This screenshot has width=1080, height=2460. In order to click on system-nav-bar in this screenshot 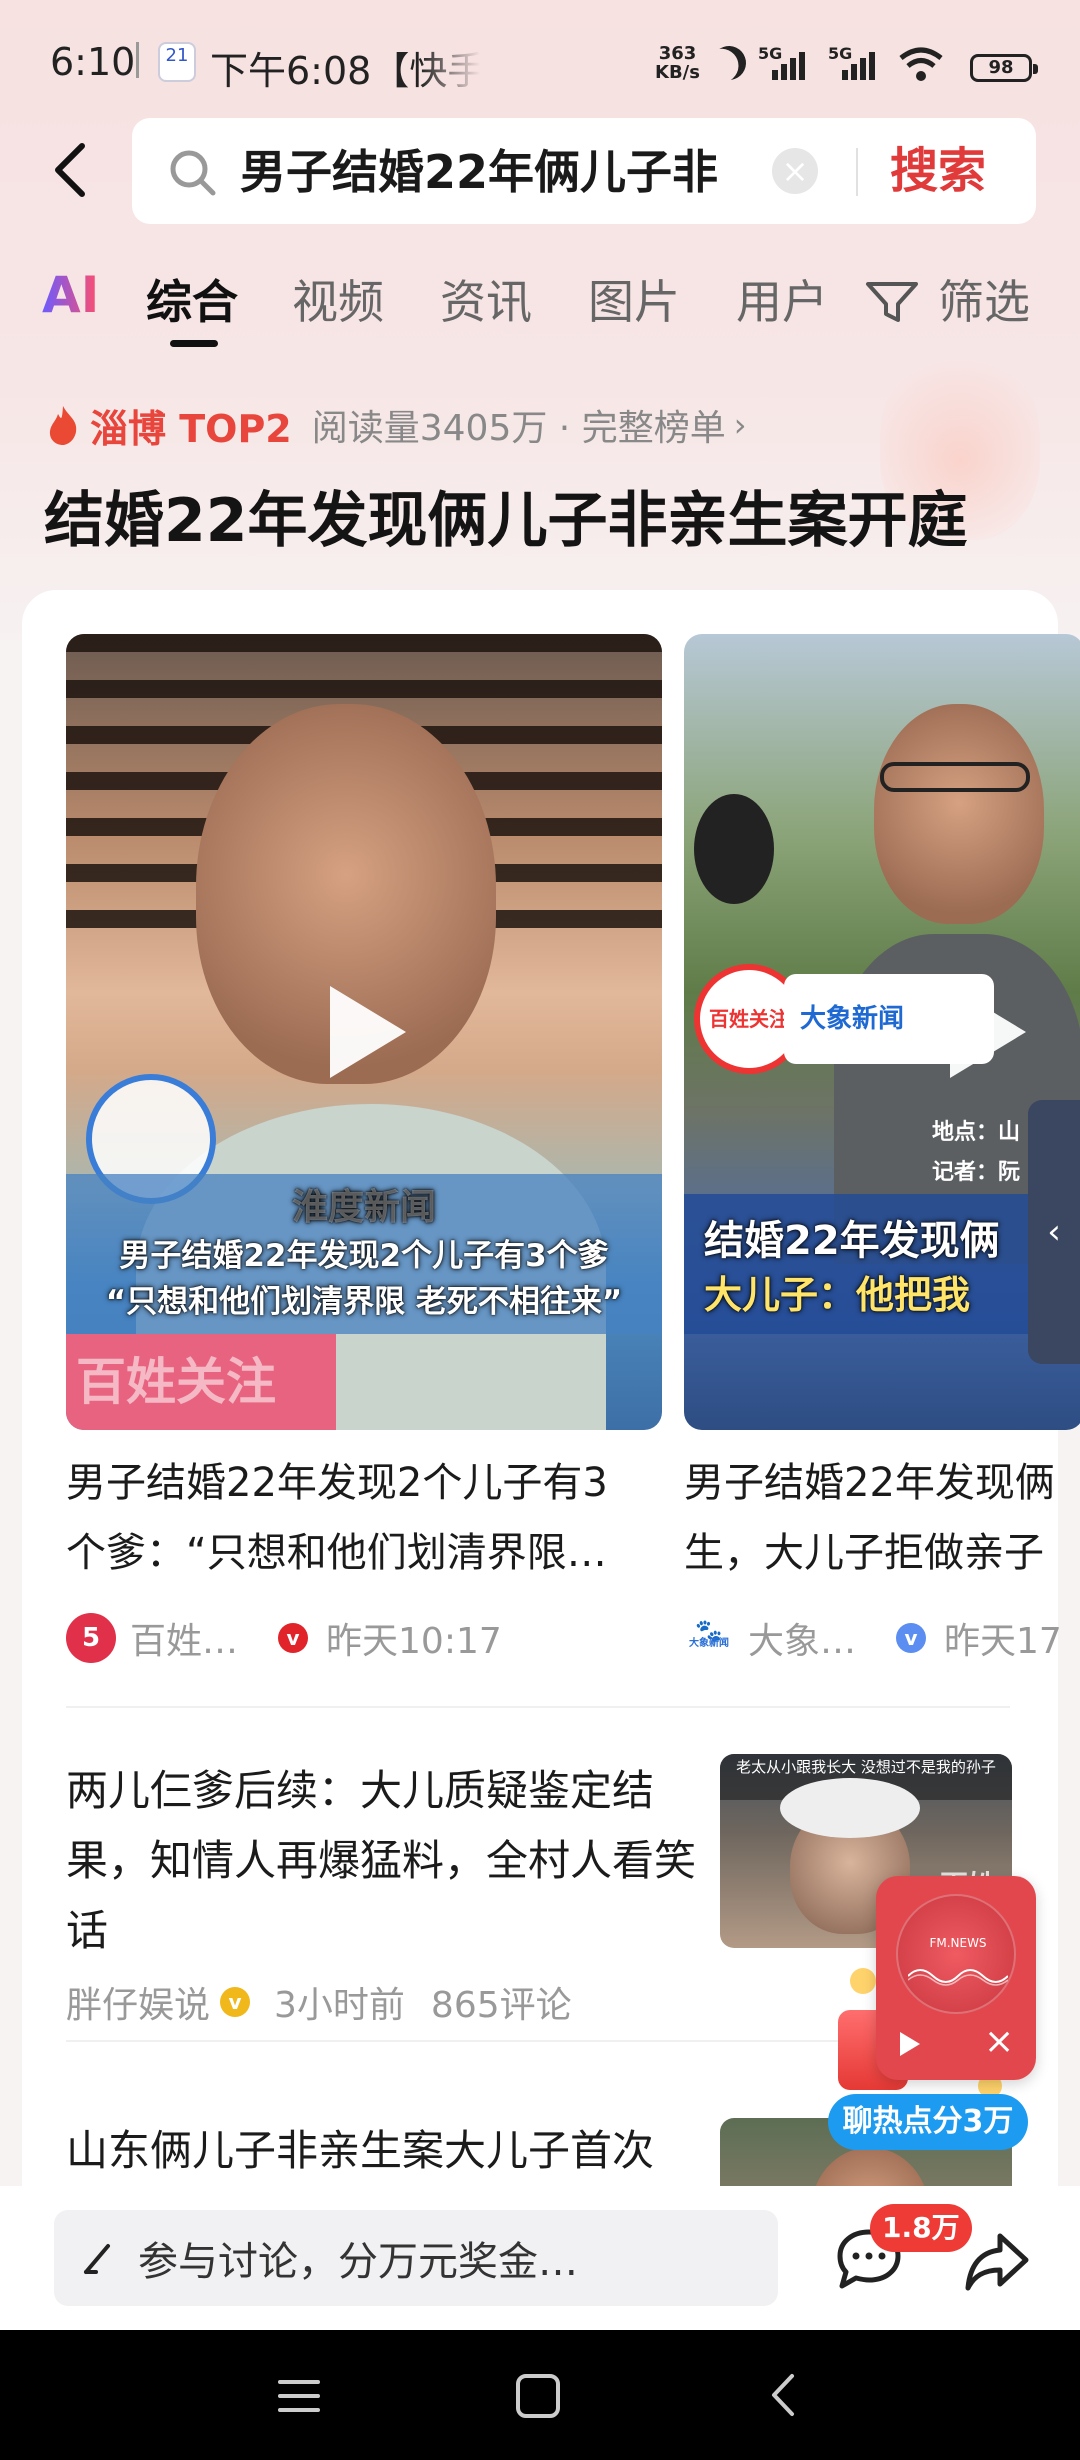, I will do `click(540, 2395)`.